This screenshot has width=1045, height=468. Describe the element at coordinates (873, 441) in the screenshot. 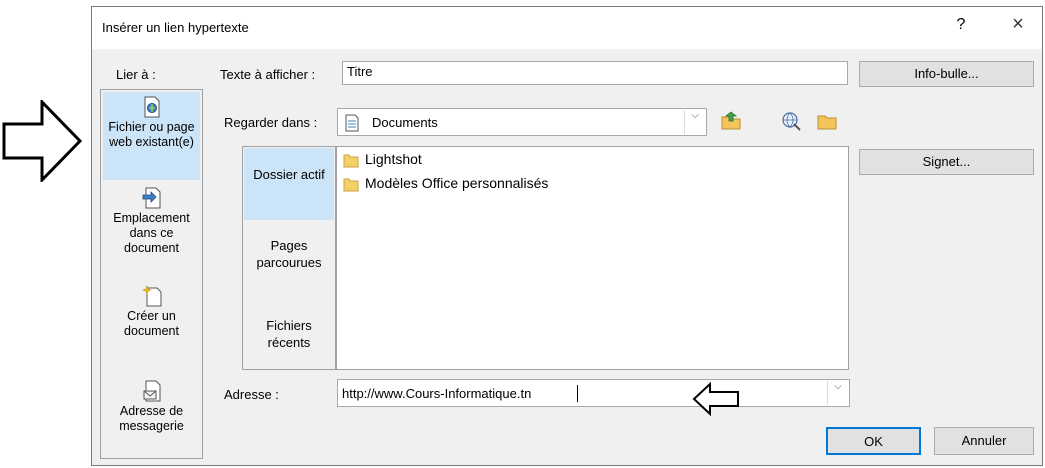

I see `ok-button: OK` at that location.